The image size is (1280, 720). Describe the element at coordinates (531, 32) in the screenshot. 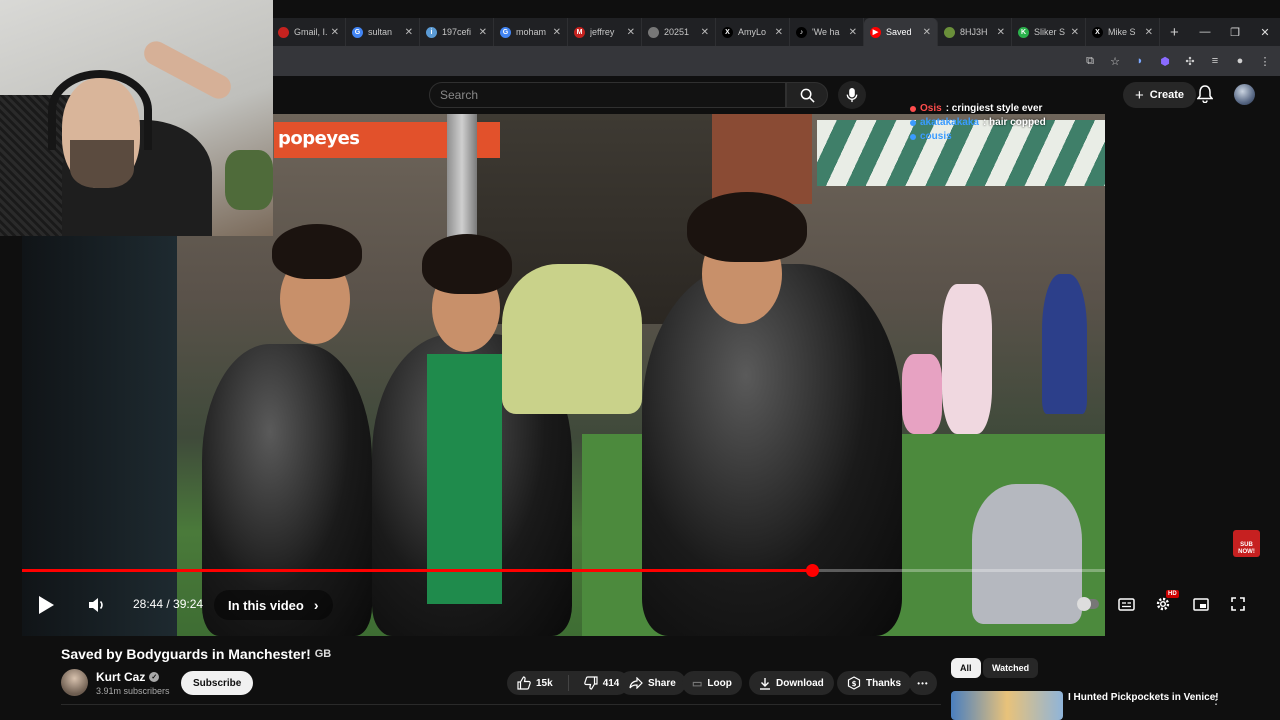

I see `browser-tab: Gmoham ✕` at that location.